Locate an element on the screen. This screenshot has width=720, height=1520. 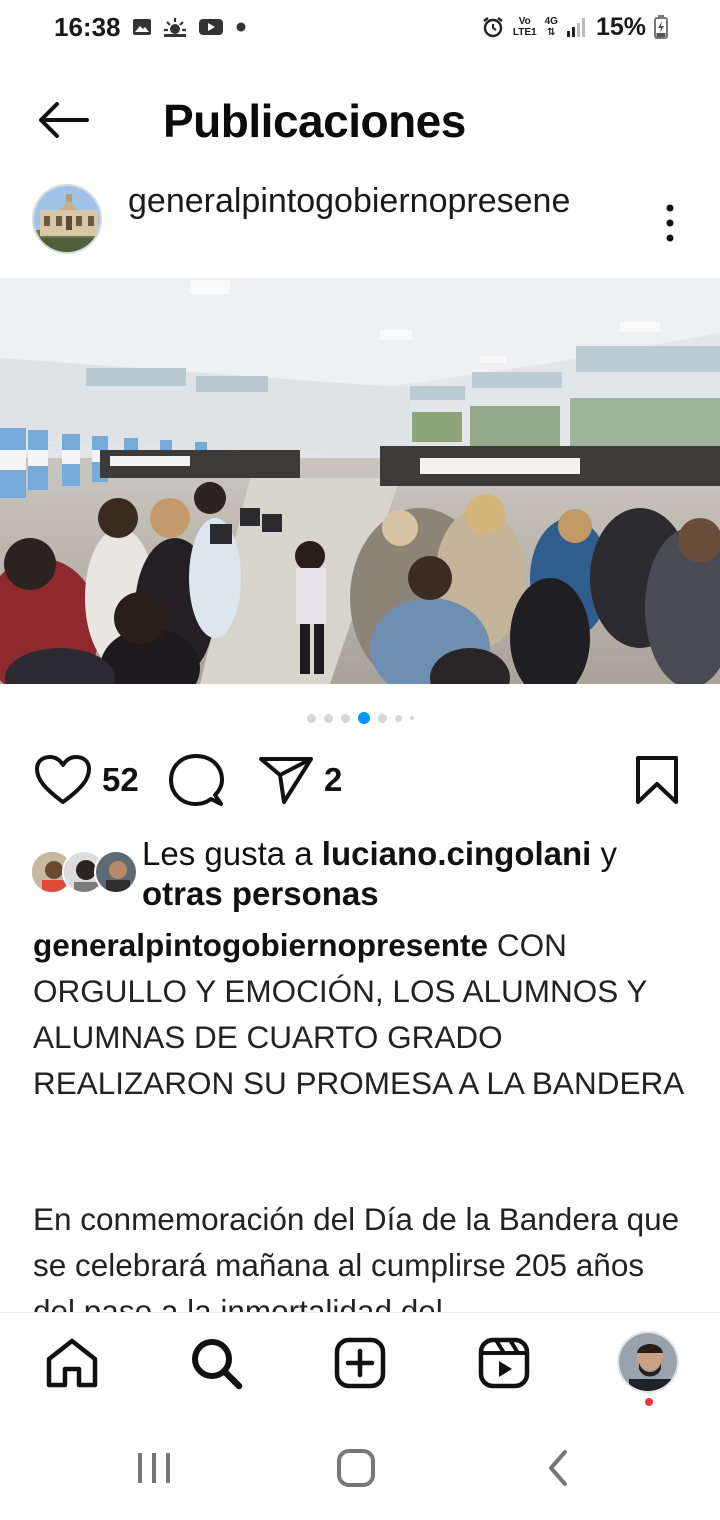
app-header: Publicaciones is located at coordinates (360, 120).